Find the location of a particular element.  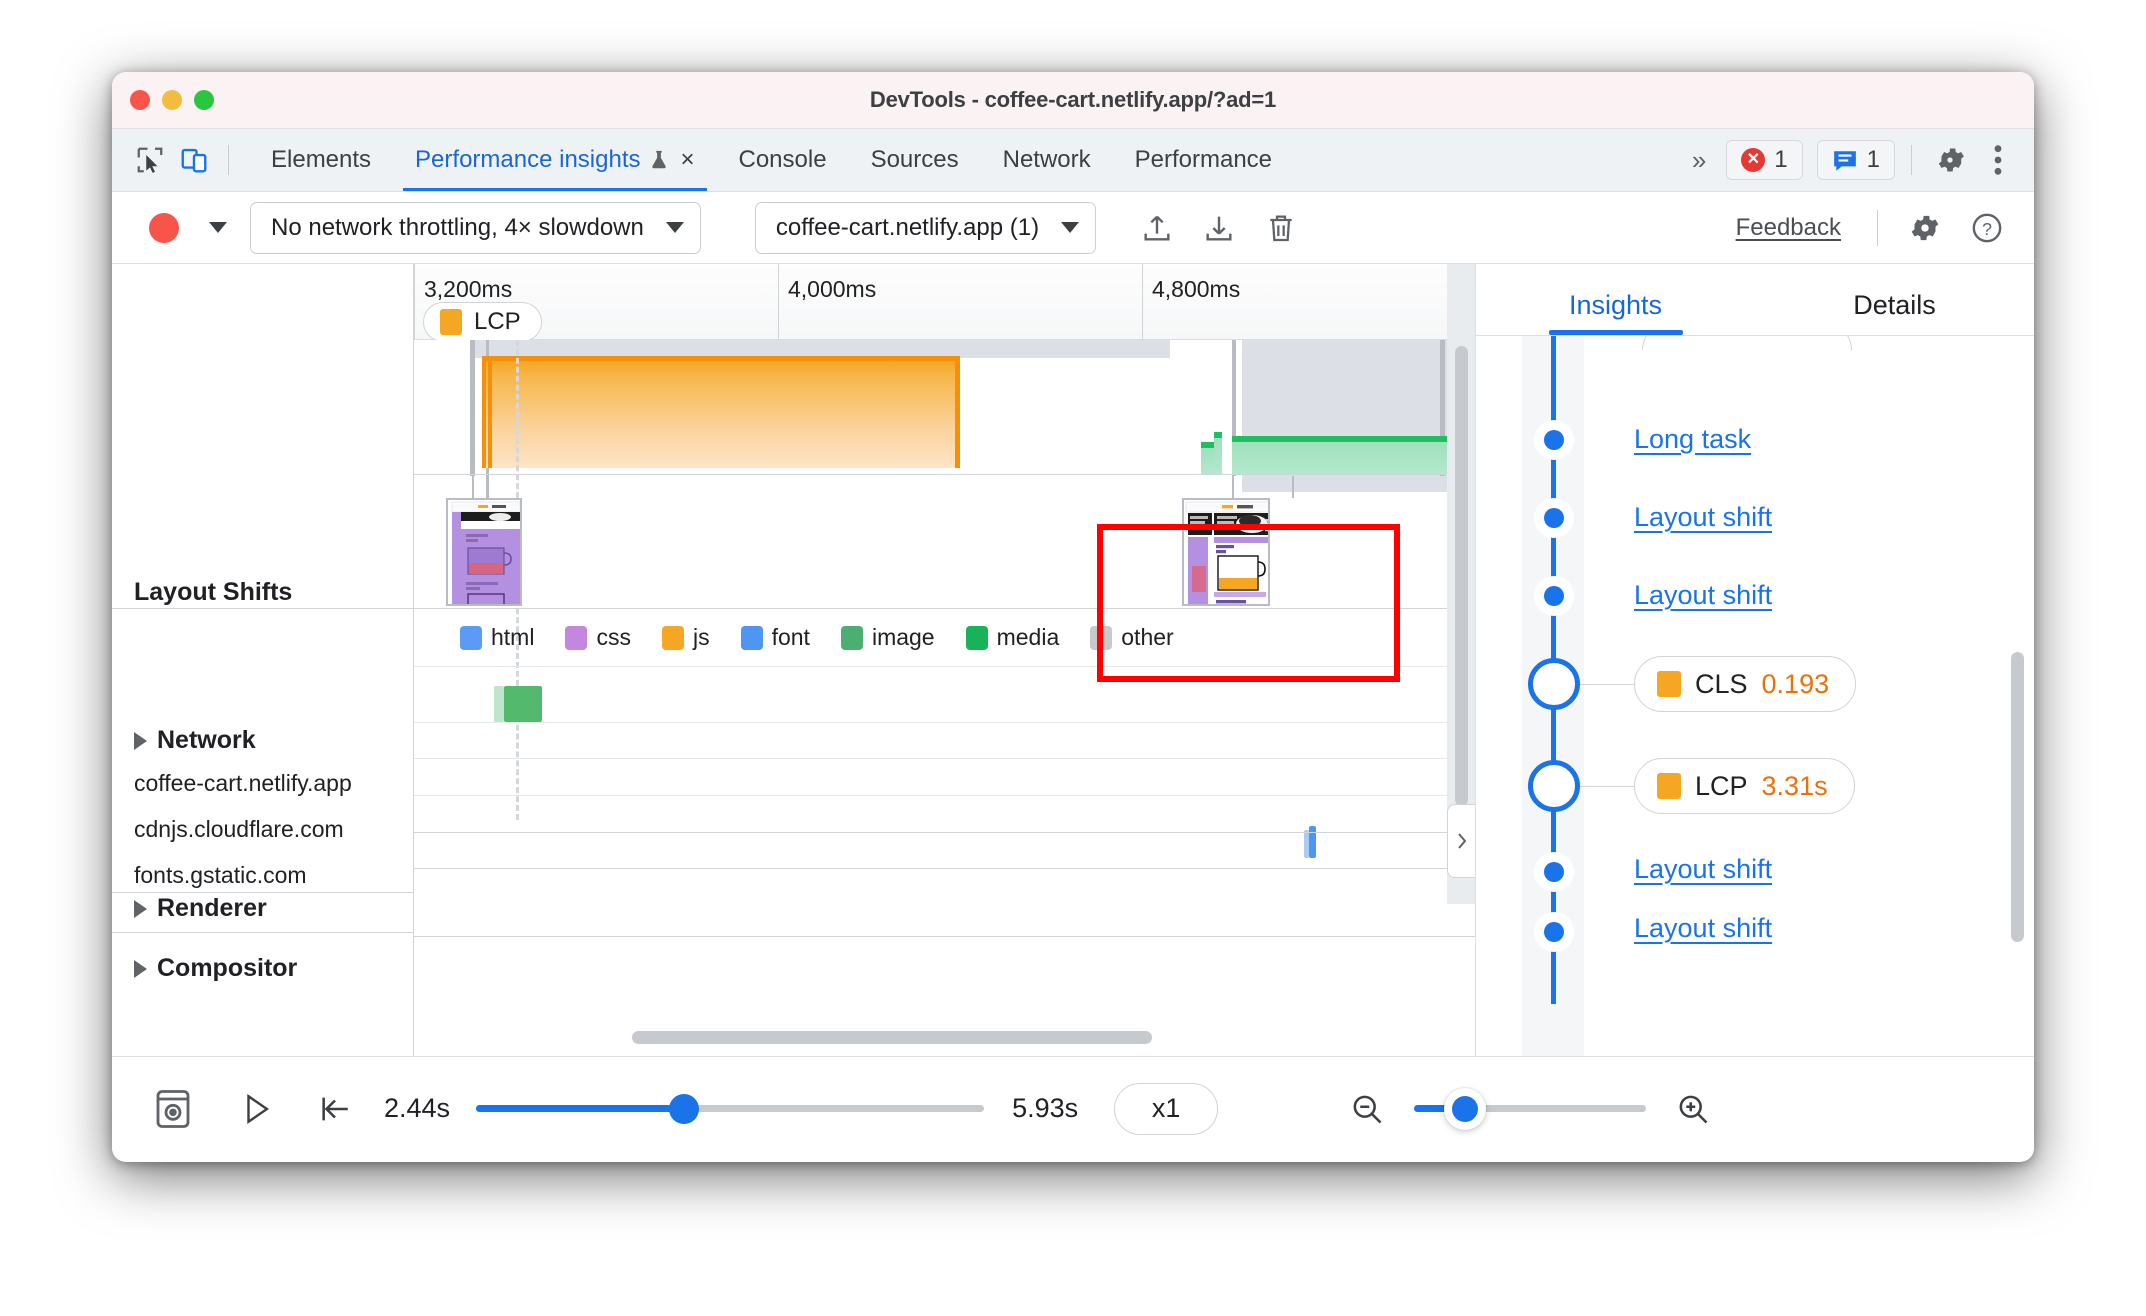

network-row-cdnjs: cdnjs.cloudflare.com is located at coordinates (239, 829).